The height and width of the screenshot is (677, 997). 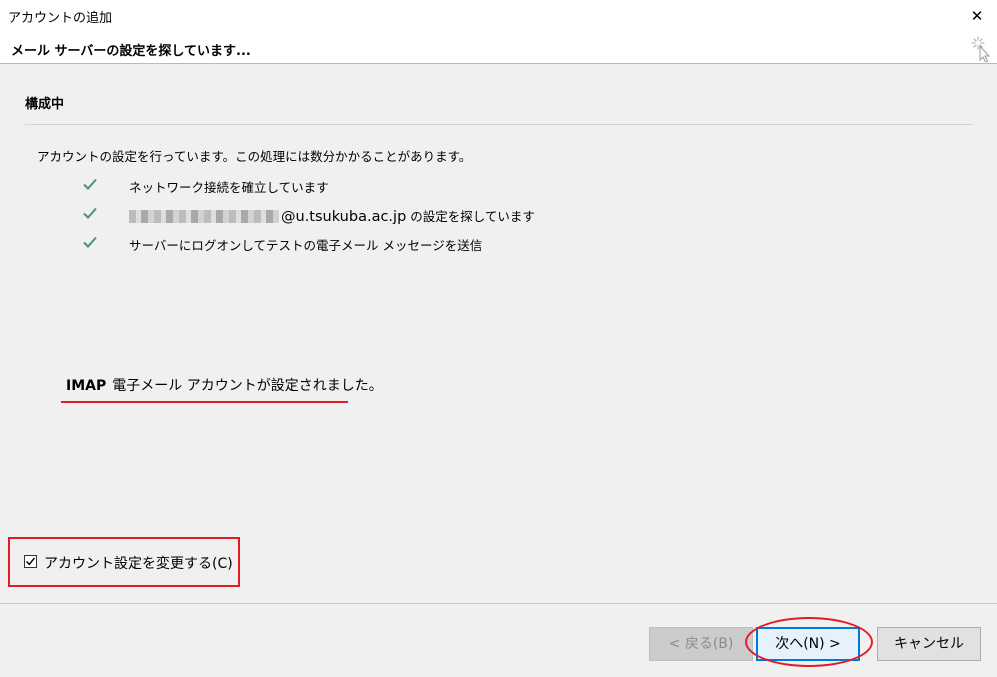 I want to click on step-label-suffix: の設定を探しています, so click(x=470, y=216).